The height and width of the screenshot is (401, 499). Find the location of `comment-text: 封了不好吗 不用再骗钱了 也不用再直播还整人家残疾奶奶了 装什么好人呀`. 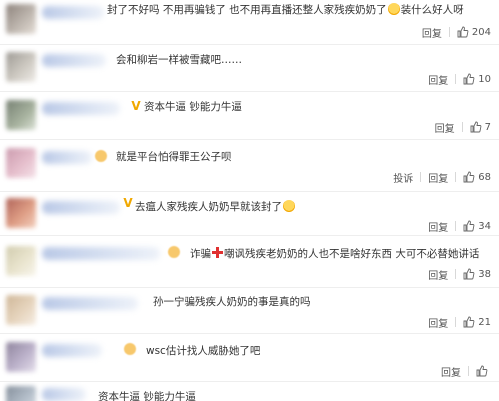

comment-text: 封了不好吗 不用再骗钱了 也不用再直播还整人家残疾奶奶了 装什么好人呀 is located at coordinates (285, 9).